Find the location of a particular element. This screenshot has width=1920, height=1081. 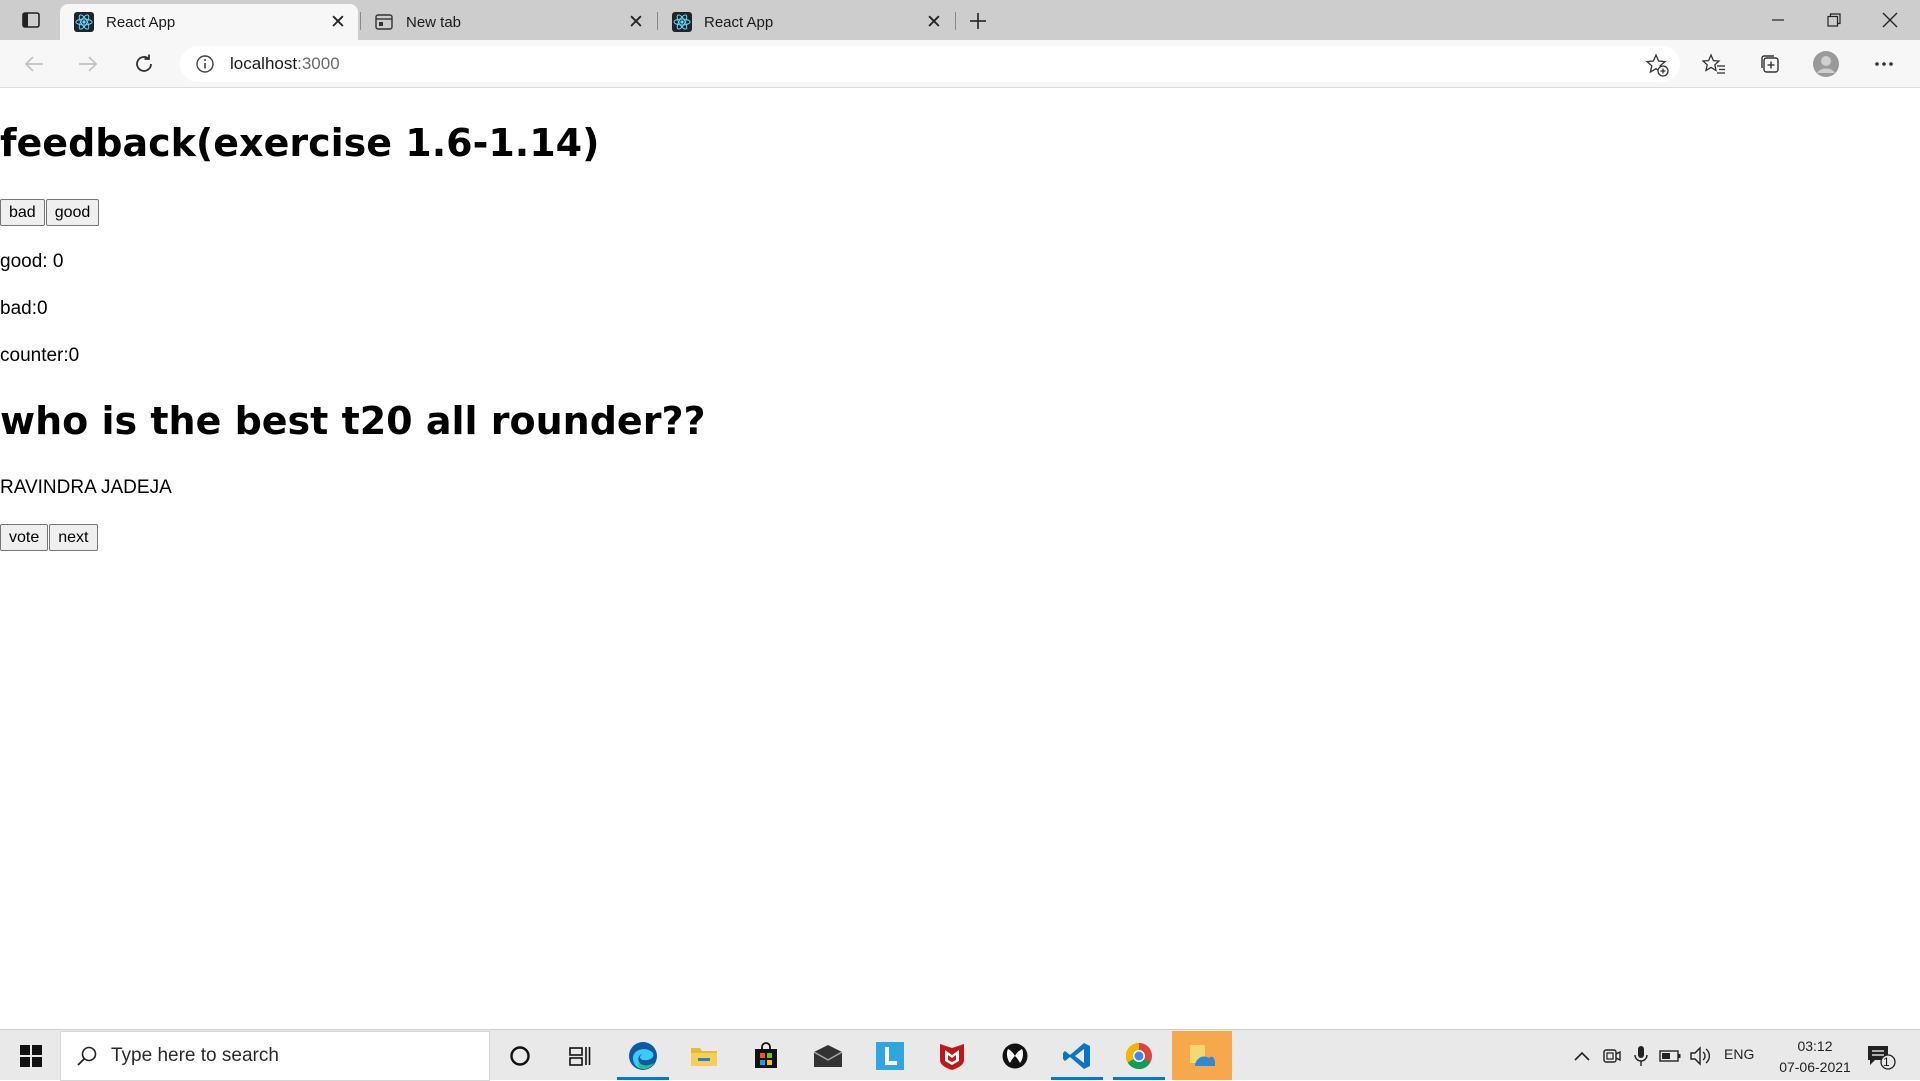

cortana-icon is located at coordinates (520, 1055).